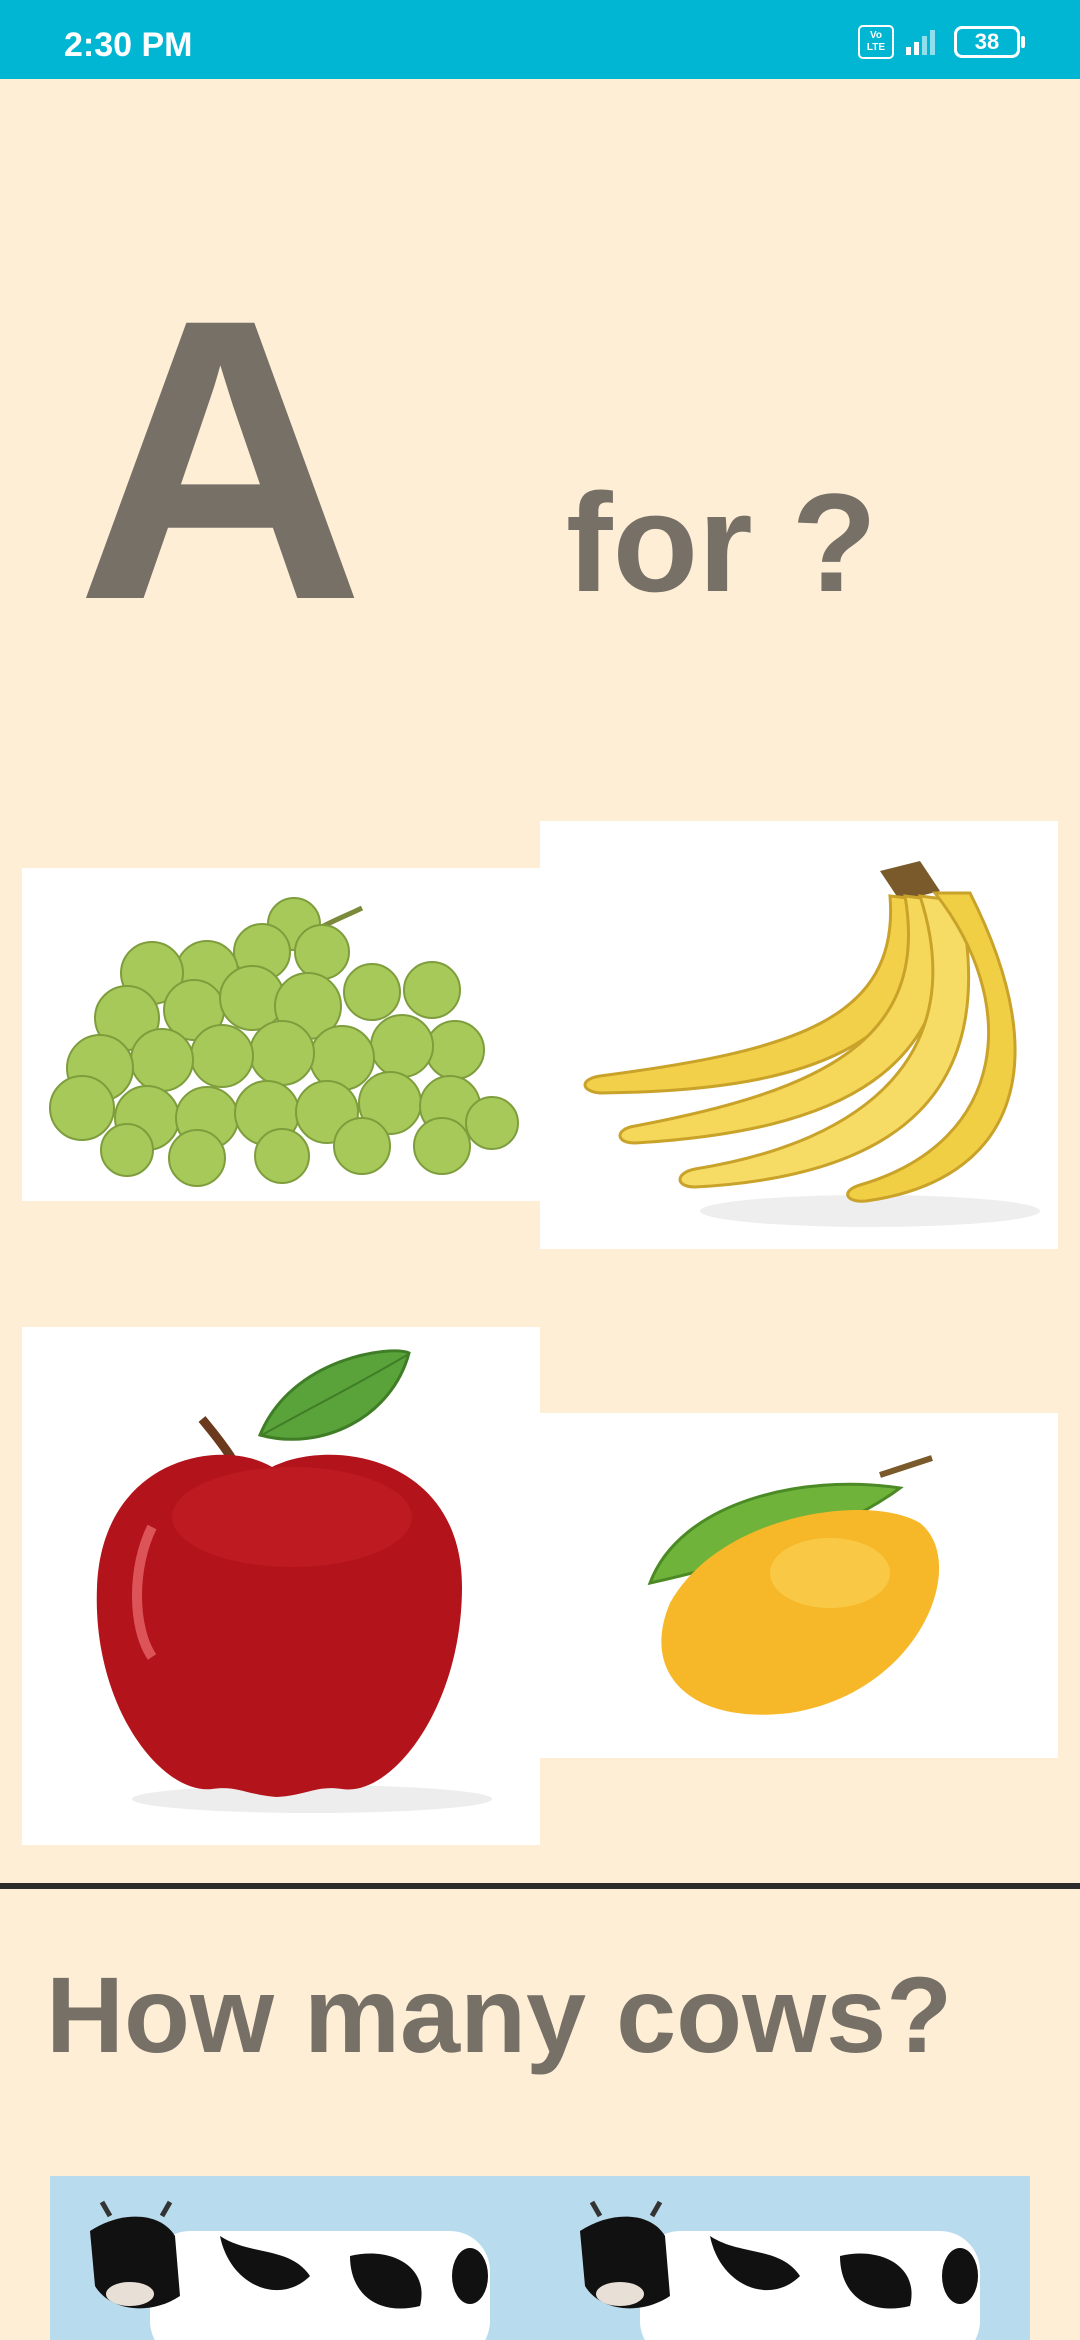 This screenshot has height=2340, width=1080. What do you see at coordinates (540, 39) in the screenshot?
I see `status-bar: 2:30 PM Vo LTE 38` at bounding box center [540, 39].